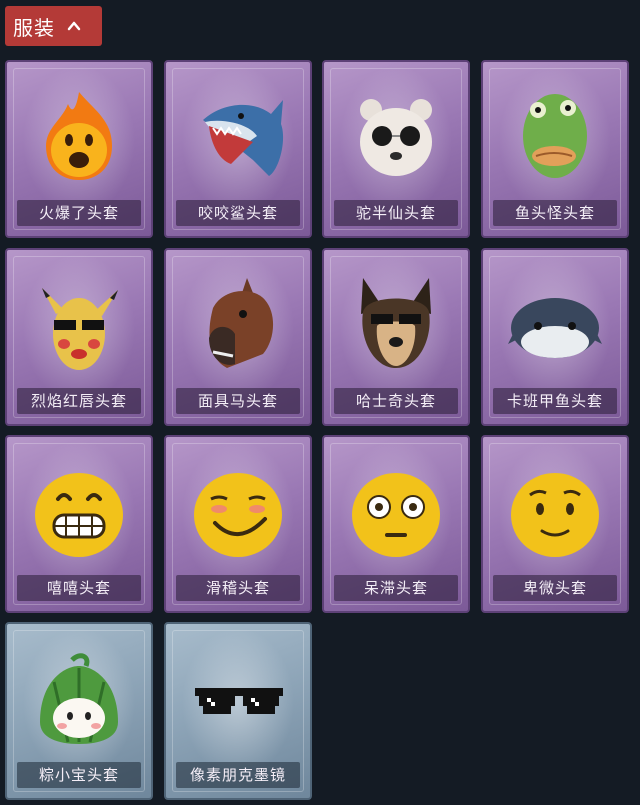 Image resolution: width=640 pixels, height=805 pixels. Describe the element at coordinates (396, 401) in the screenshot. I see `outfit-name: 哈士奇头套` at that location.